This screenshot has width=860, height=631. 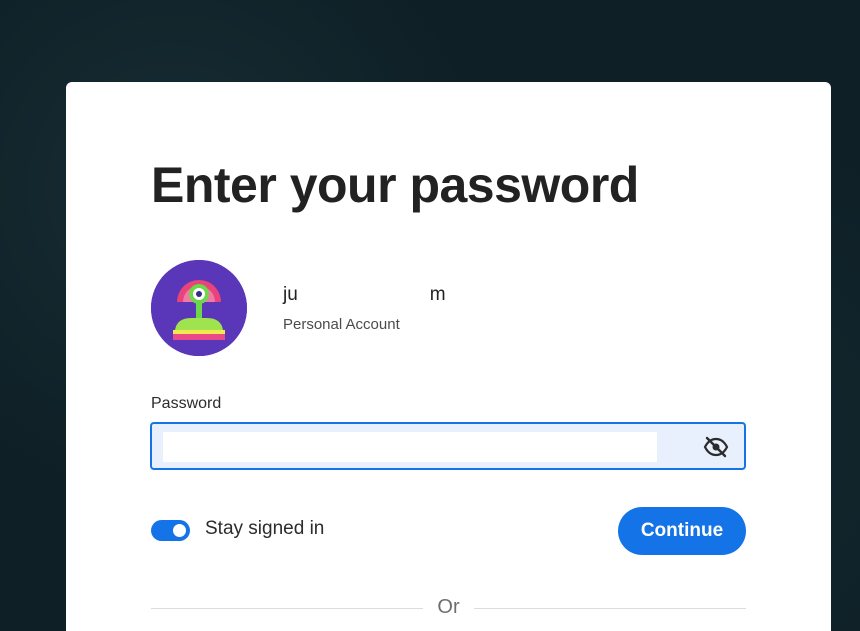 I want to click on avatar, so click(x=199, y=308).